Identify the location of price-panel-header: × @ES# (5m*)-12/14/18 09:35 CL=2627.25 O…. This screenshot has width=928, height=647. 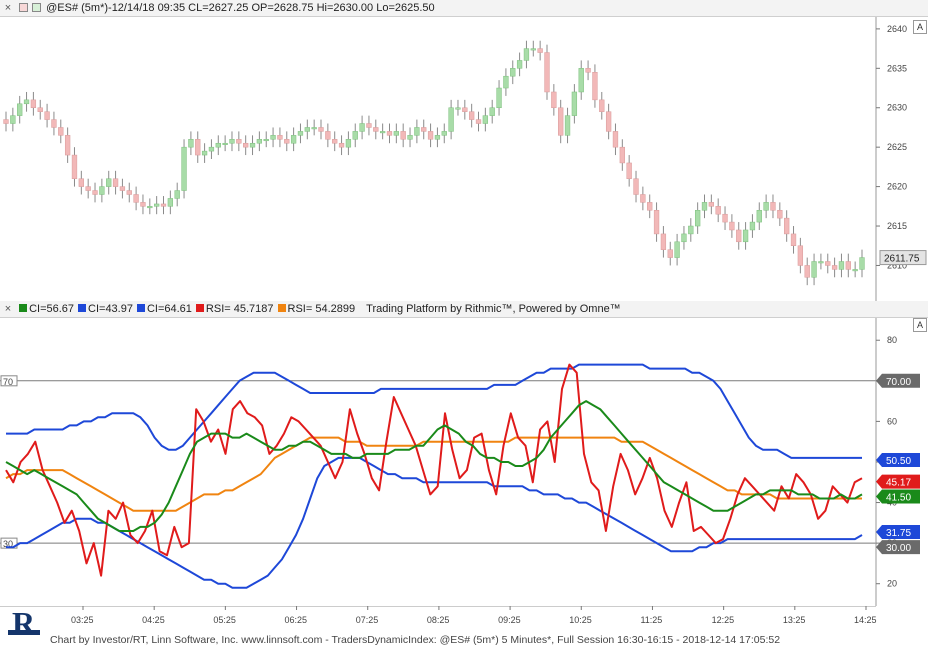
(464, 8).